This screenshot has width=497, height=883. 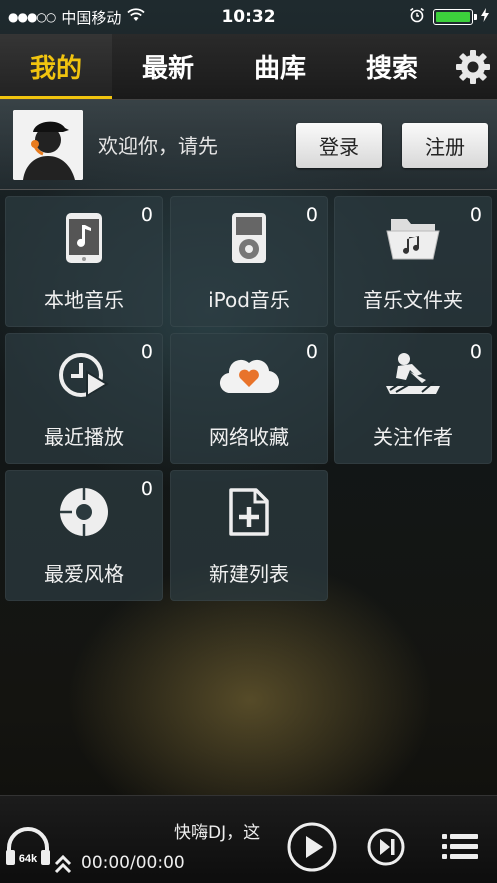 What do you see at coordinates (84, 574) in the screenshot?
I see `tile-label: 最爱风格` at bounding box center [84, 574].